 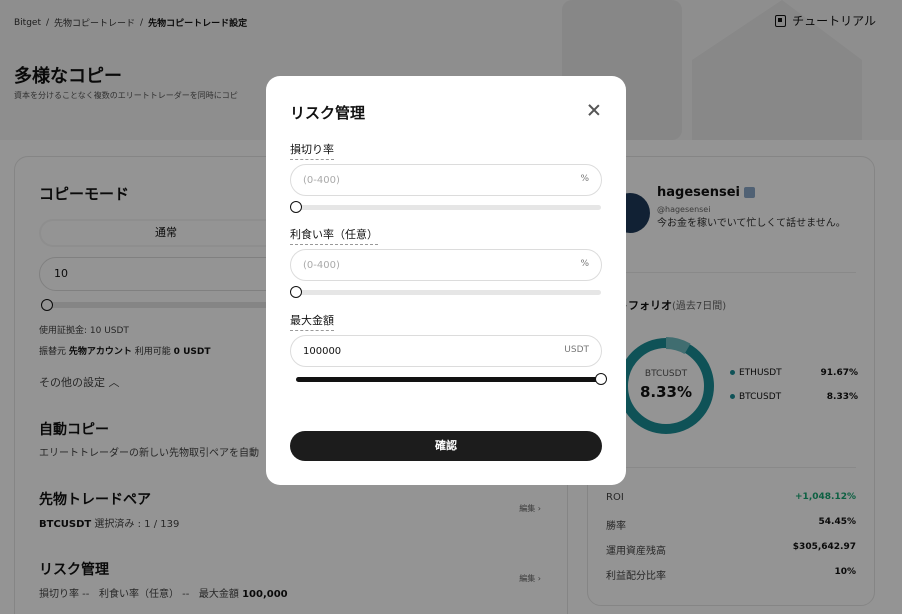 I want to click on take-profit-field: %, so click(x=446, y=265).